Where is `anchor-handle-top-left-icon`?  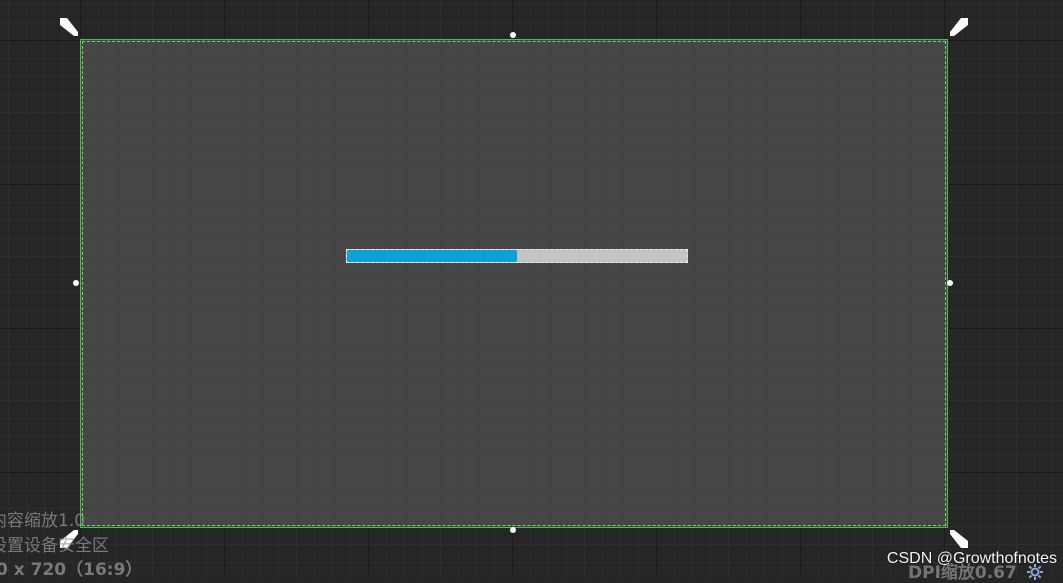
anchor-handle-top-left-icon is located at coordinates (69, 27).